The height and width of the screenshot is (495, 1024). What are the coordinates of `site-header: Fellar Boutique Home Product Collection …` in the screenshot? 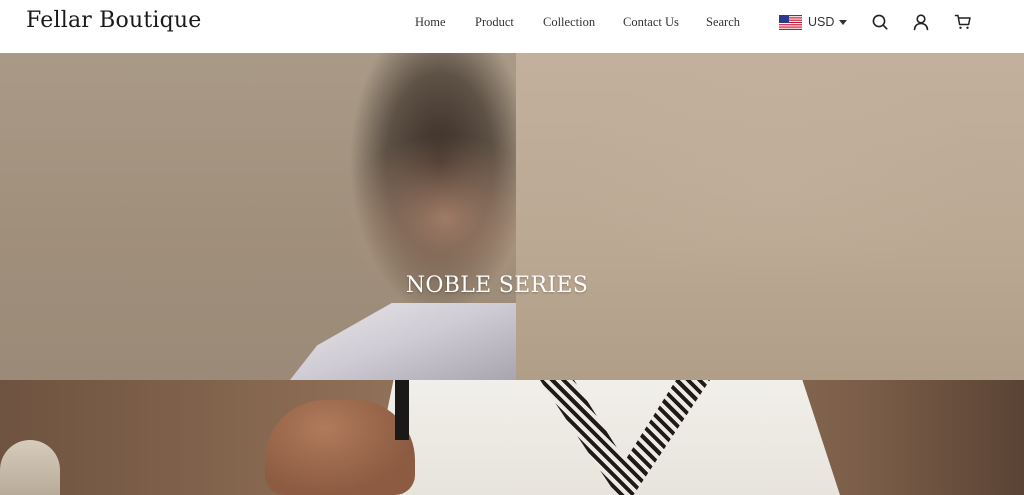 It's located at (512, 26).